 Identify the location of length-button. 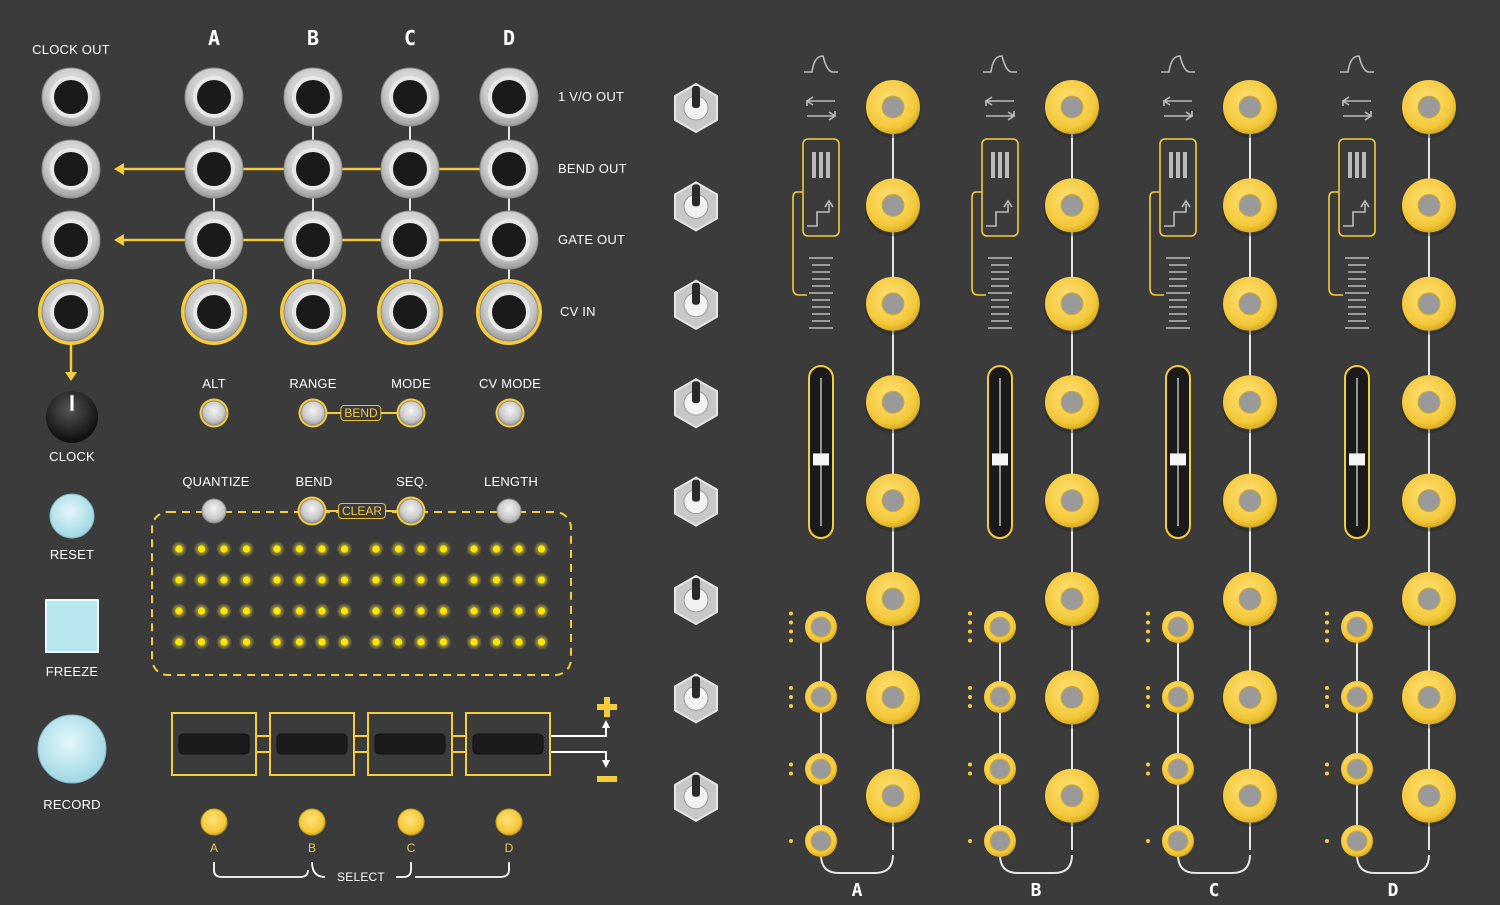
(509, 511).